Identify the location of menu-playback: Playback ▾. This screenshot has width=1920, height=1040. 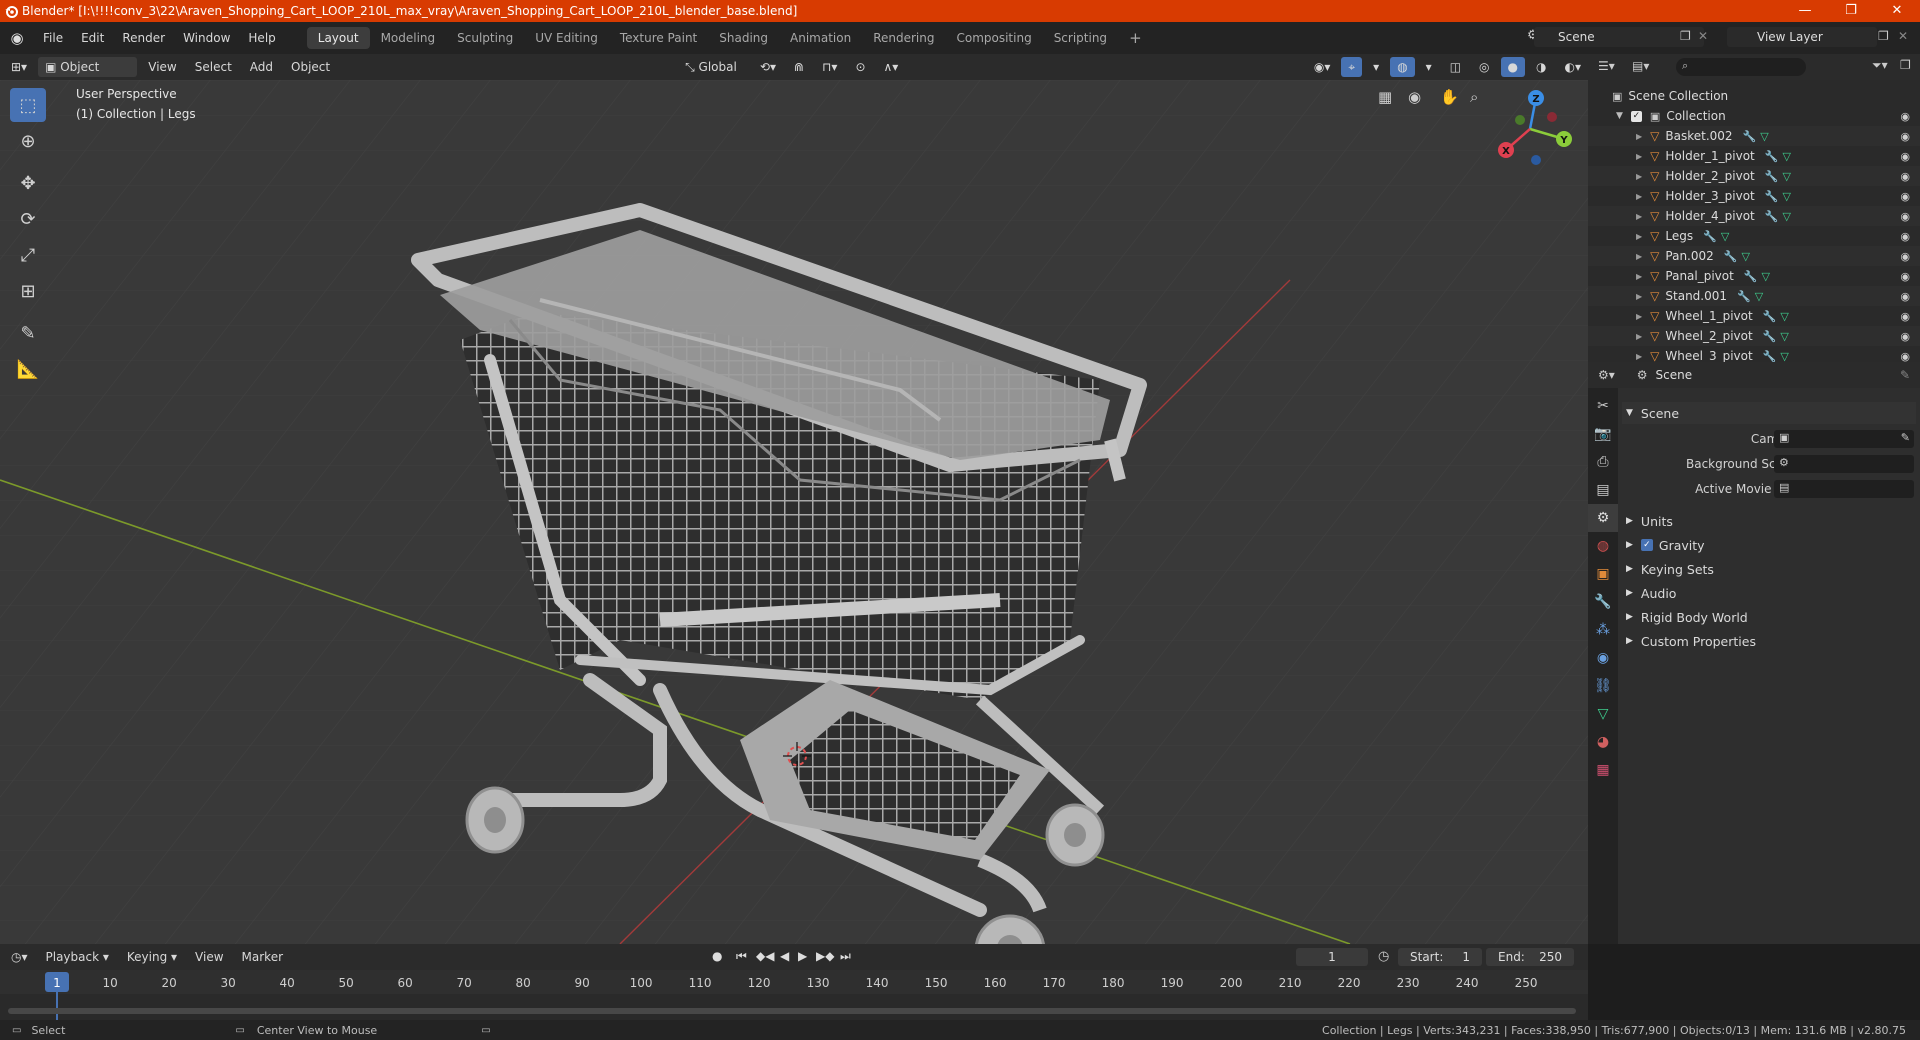
(77, 957).